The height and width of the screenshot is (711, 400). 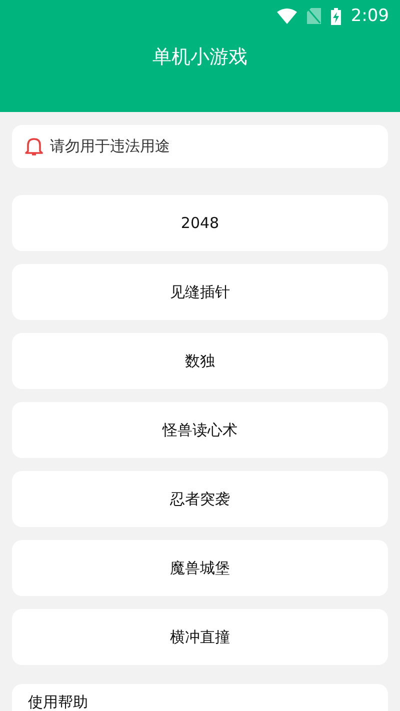 What do you see at coordinates (200, 361) in the screenshot?
I see `game-button: 数独` at bounding box center [200, 361].